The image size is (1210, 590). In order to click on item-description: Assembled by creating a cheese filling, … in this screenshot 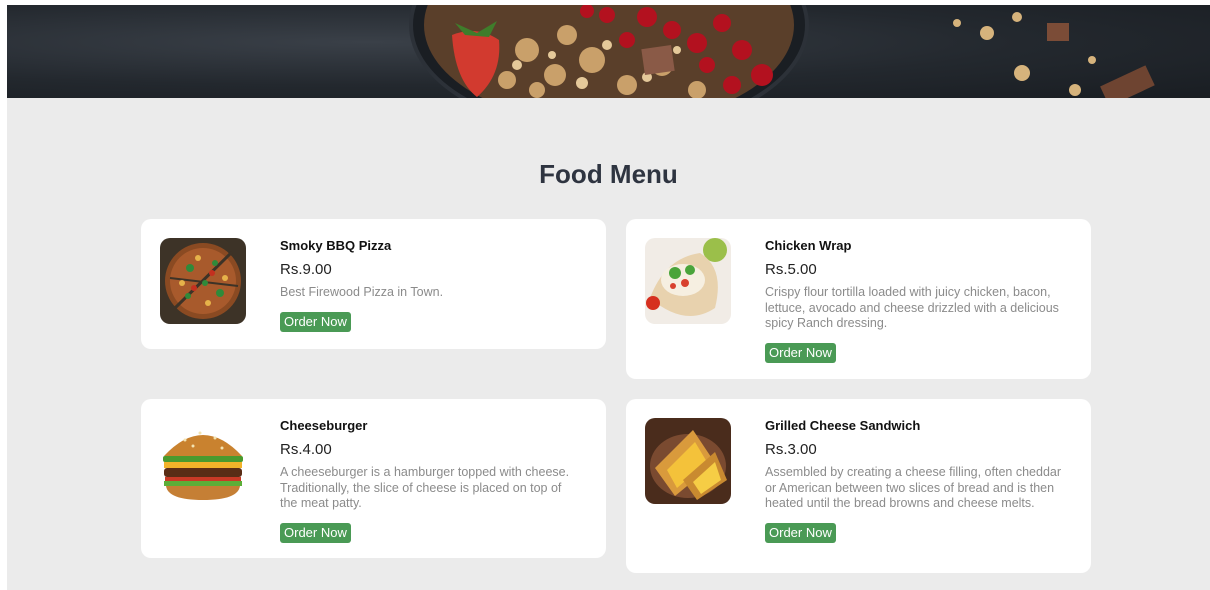, I will do `click(913, 487)`.